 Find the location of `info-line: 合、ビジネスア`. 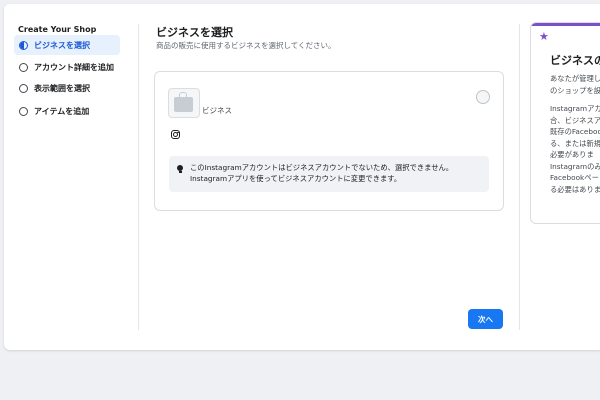

info-line: 合、ビジネスア is located at coordinates (575, 120).